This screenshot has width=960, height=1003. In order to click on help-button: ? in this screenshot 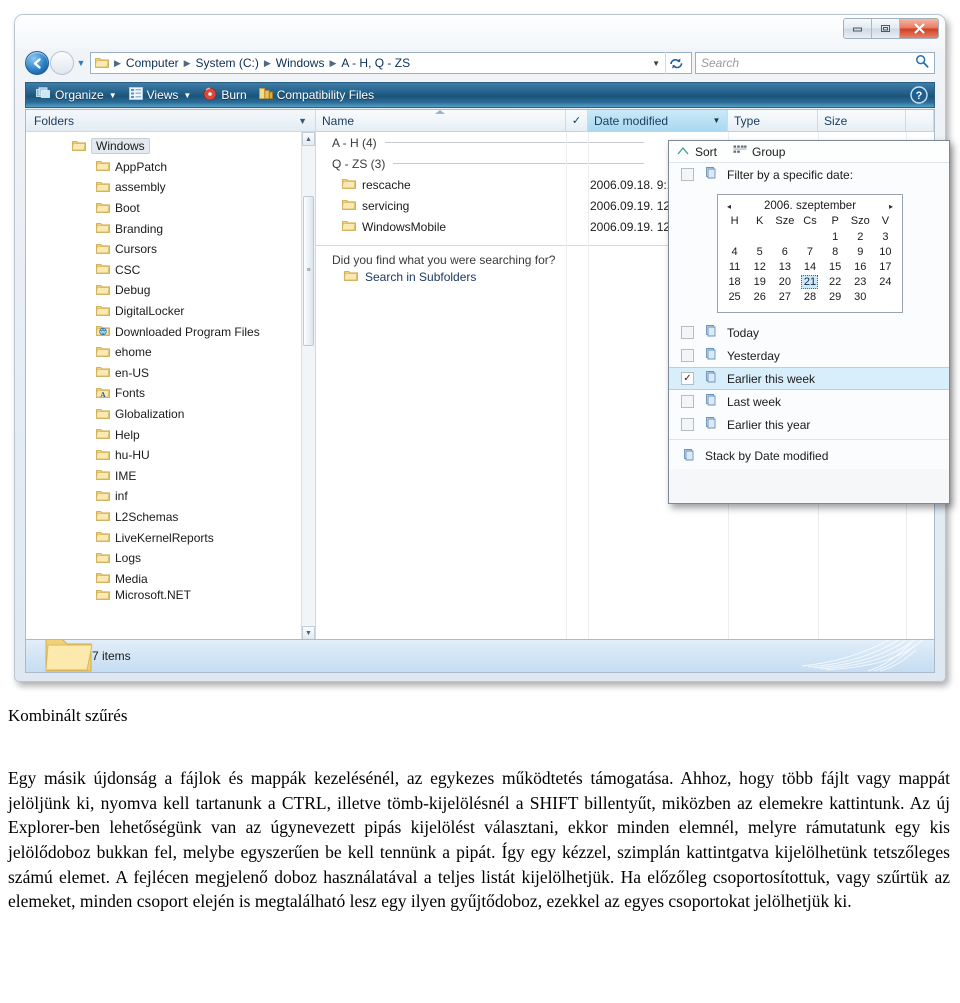, I will do `click(919, 95)`.